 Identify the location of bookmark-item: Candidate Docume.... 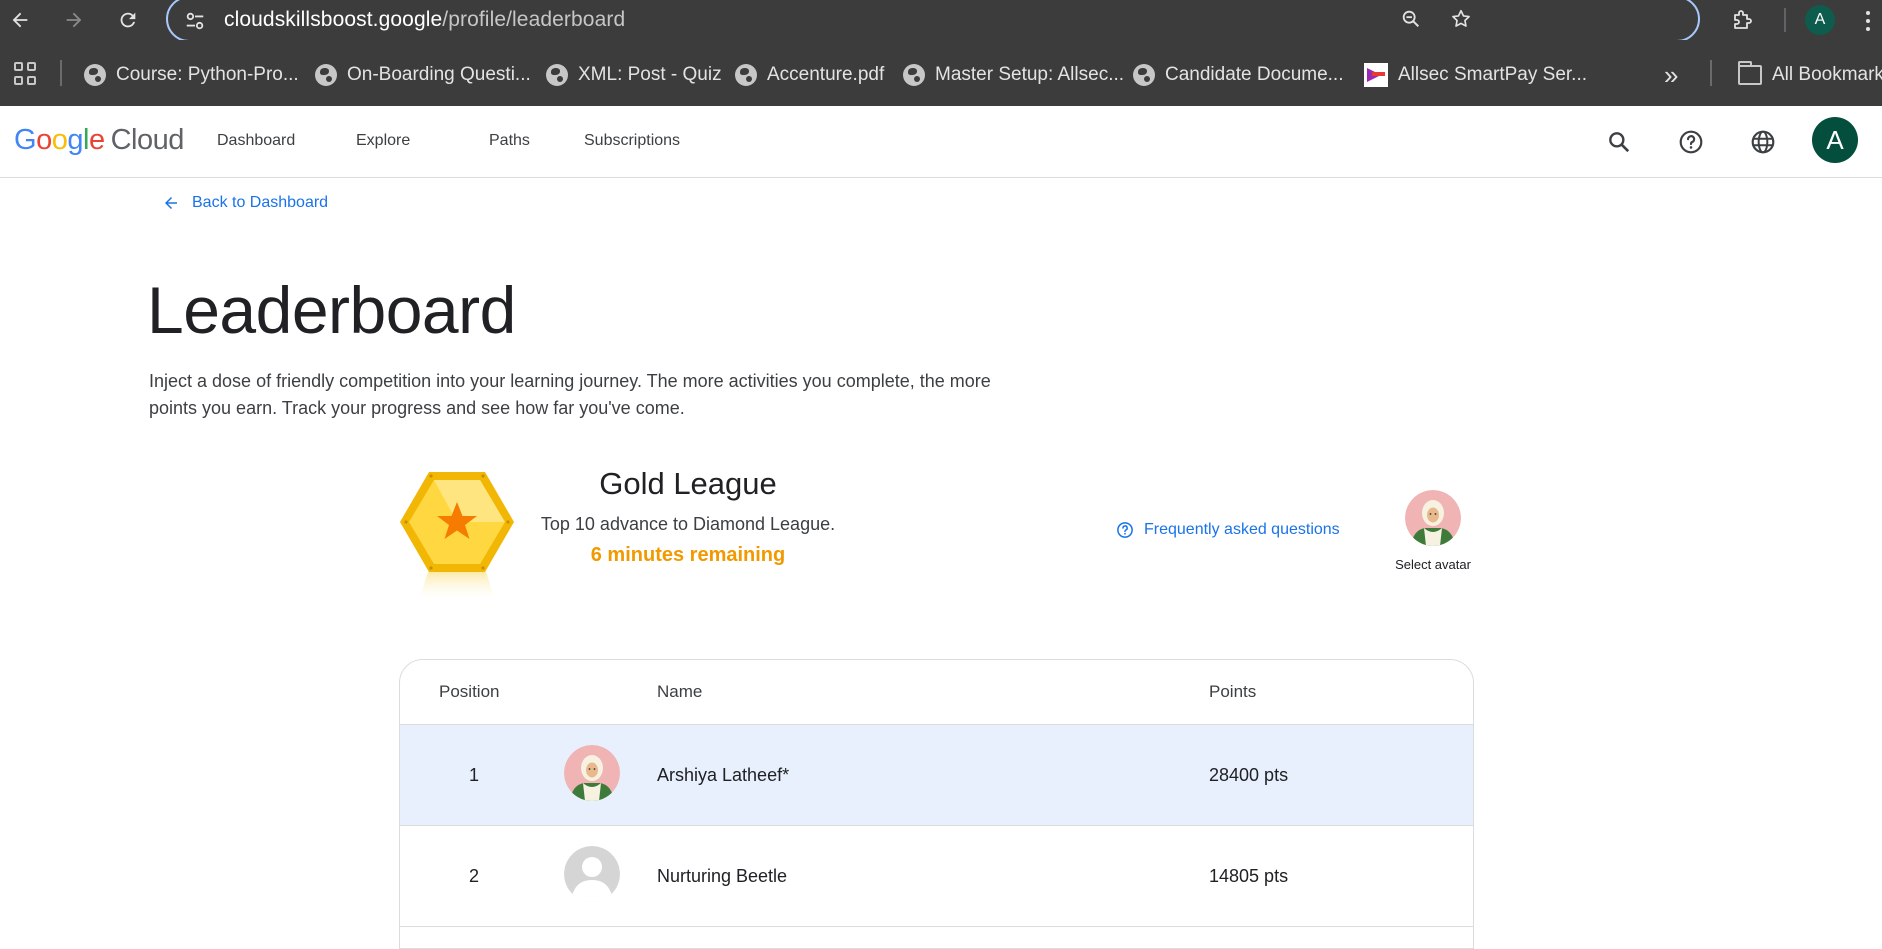
(1238, 75).